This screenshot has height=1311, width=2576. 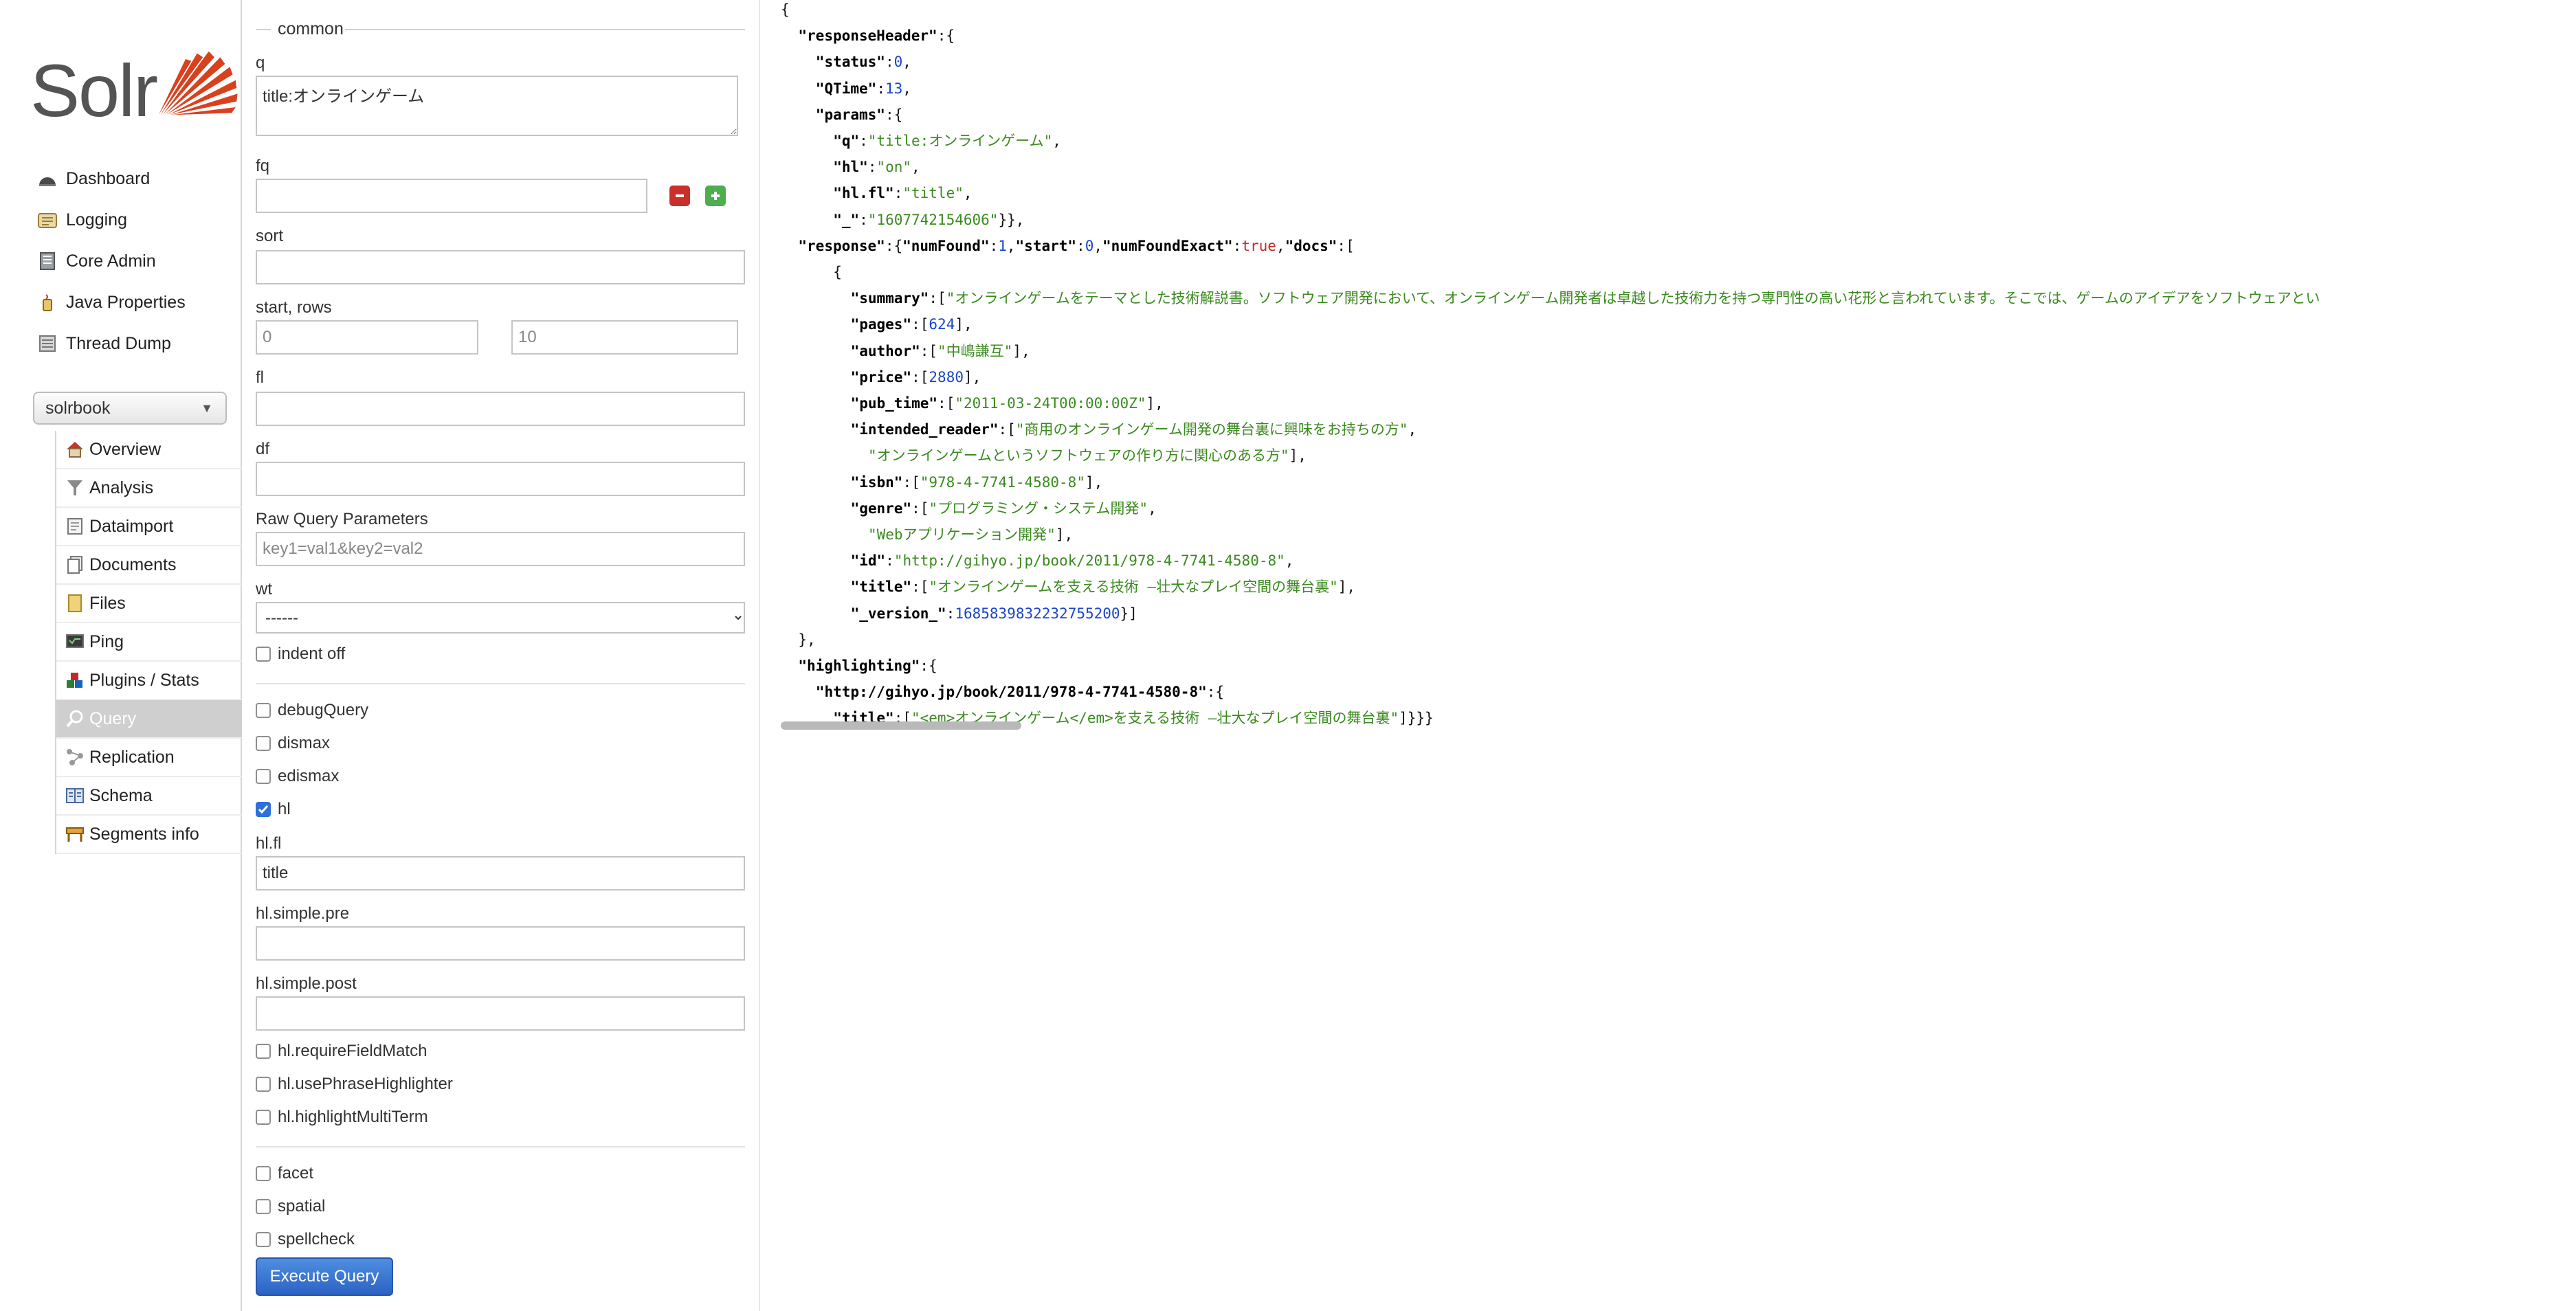 I want to click on core-menu-ping: Ping, so click(x=149, y=642).